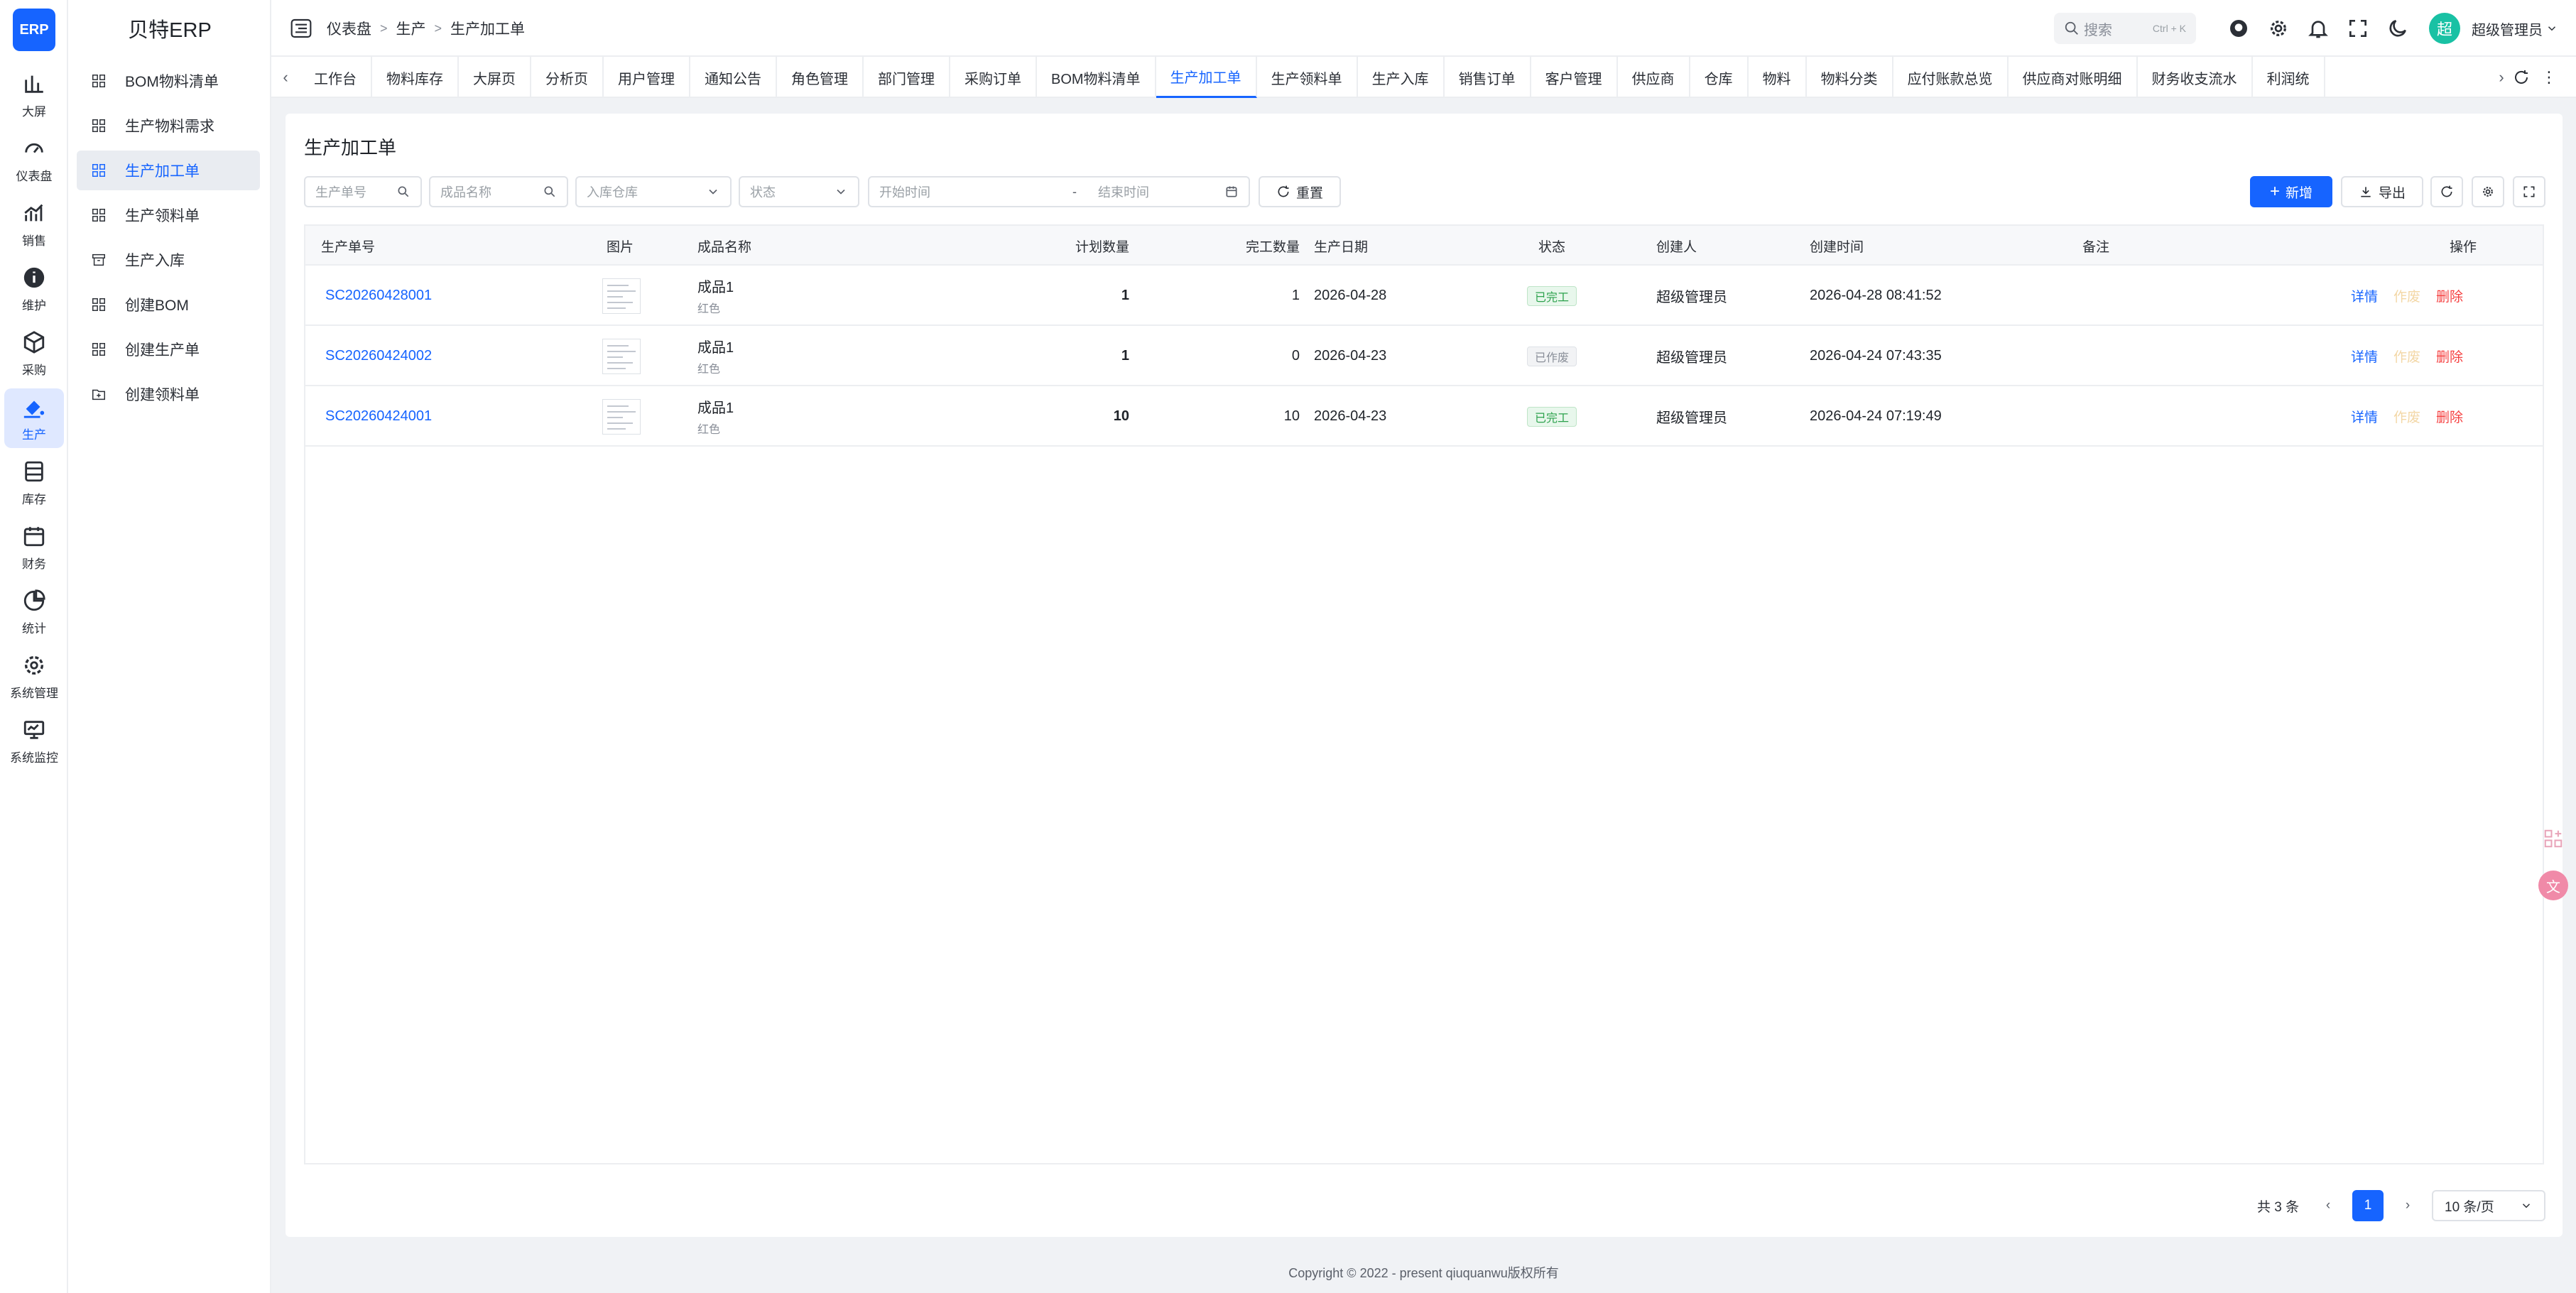  What do you see at coordinates (34, 676) in the screenshot?
I see `rail-item-9: 系统管理` at bounding box center [34, 676].